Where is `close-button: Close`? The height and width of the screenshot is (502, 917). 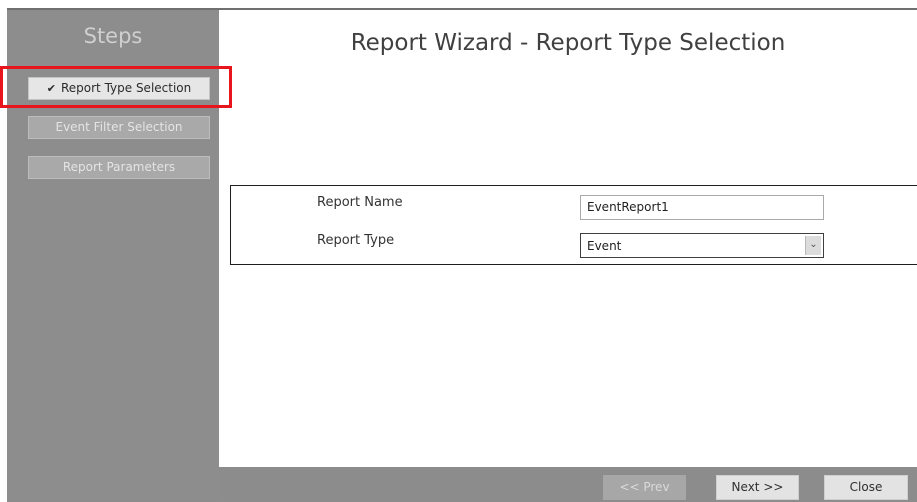 close-button: Close is located at coordinates (866, 487).